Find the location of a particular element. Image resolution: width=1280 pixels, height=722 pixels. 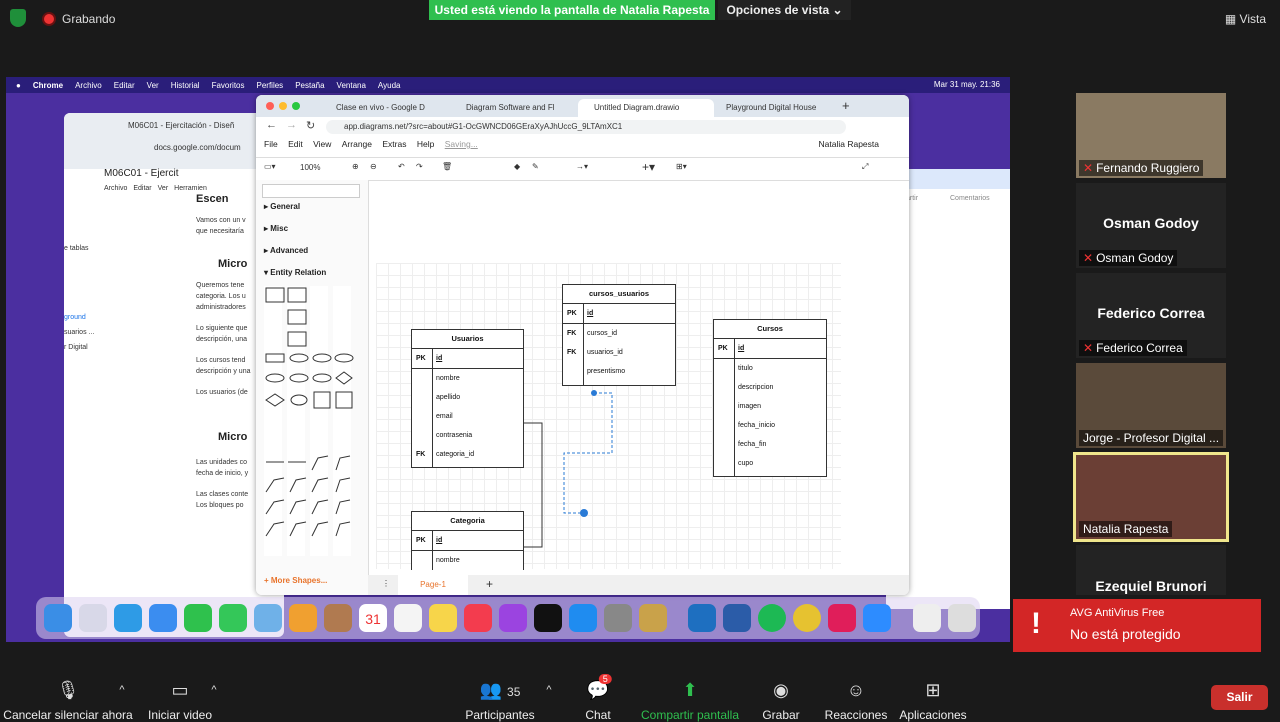

browser-tab: Playground Digital House is located at coordinates (778, 108).